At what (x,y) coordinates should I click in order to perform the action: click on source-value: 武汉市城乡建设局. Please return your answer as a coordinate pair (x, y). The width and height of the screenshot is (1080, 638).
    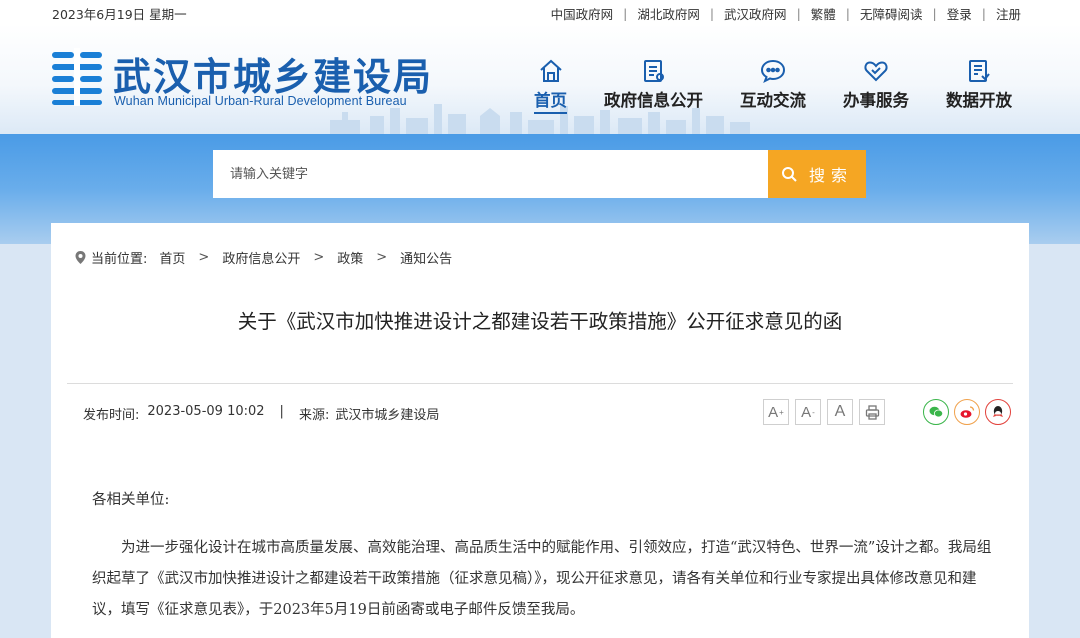
    Looking at the image, I should click on (387, 415).